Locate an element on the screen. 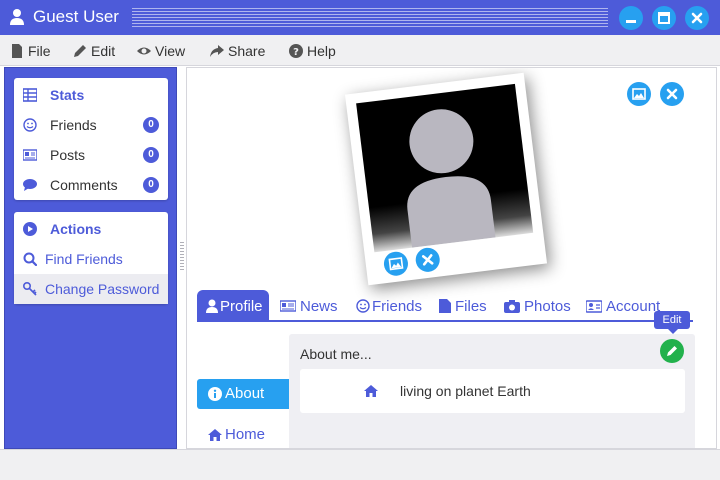  about-home-row: living on planet Earth is located at coordinates (492, 391).